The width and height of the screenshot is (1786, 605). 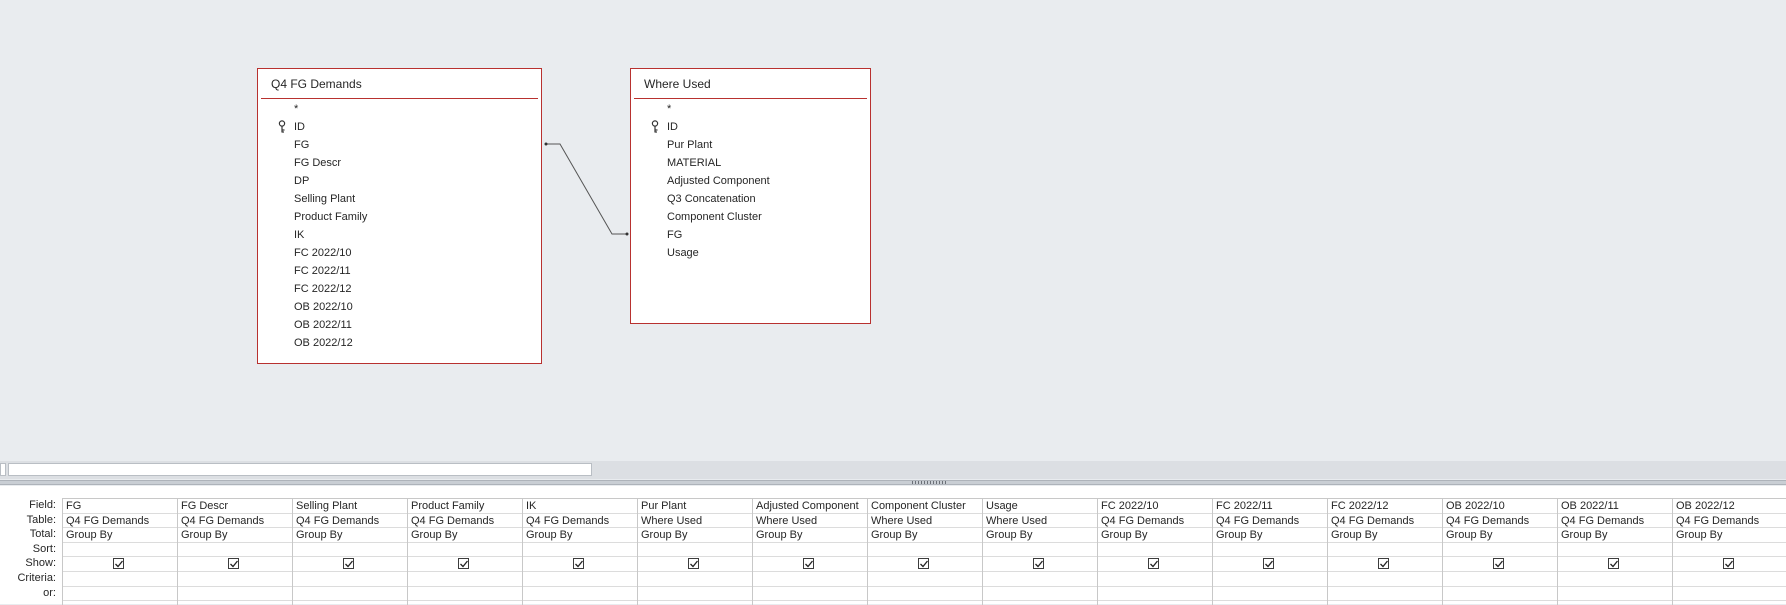 I want to click on field-row: *, so click(x=399, y=109).